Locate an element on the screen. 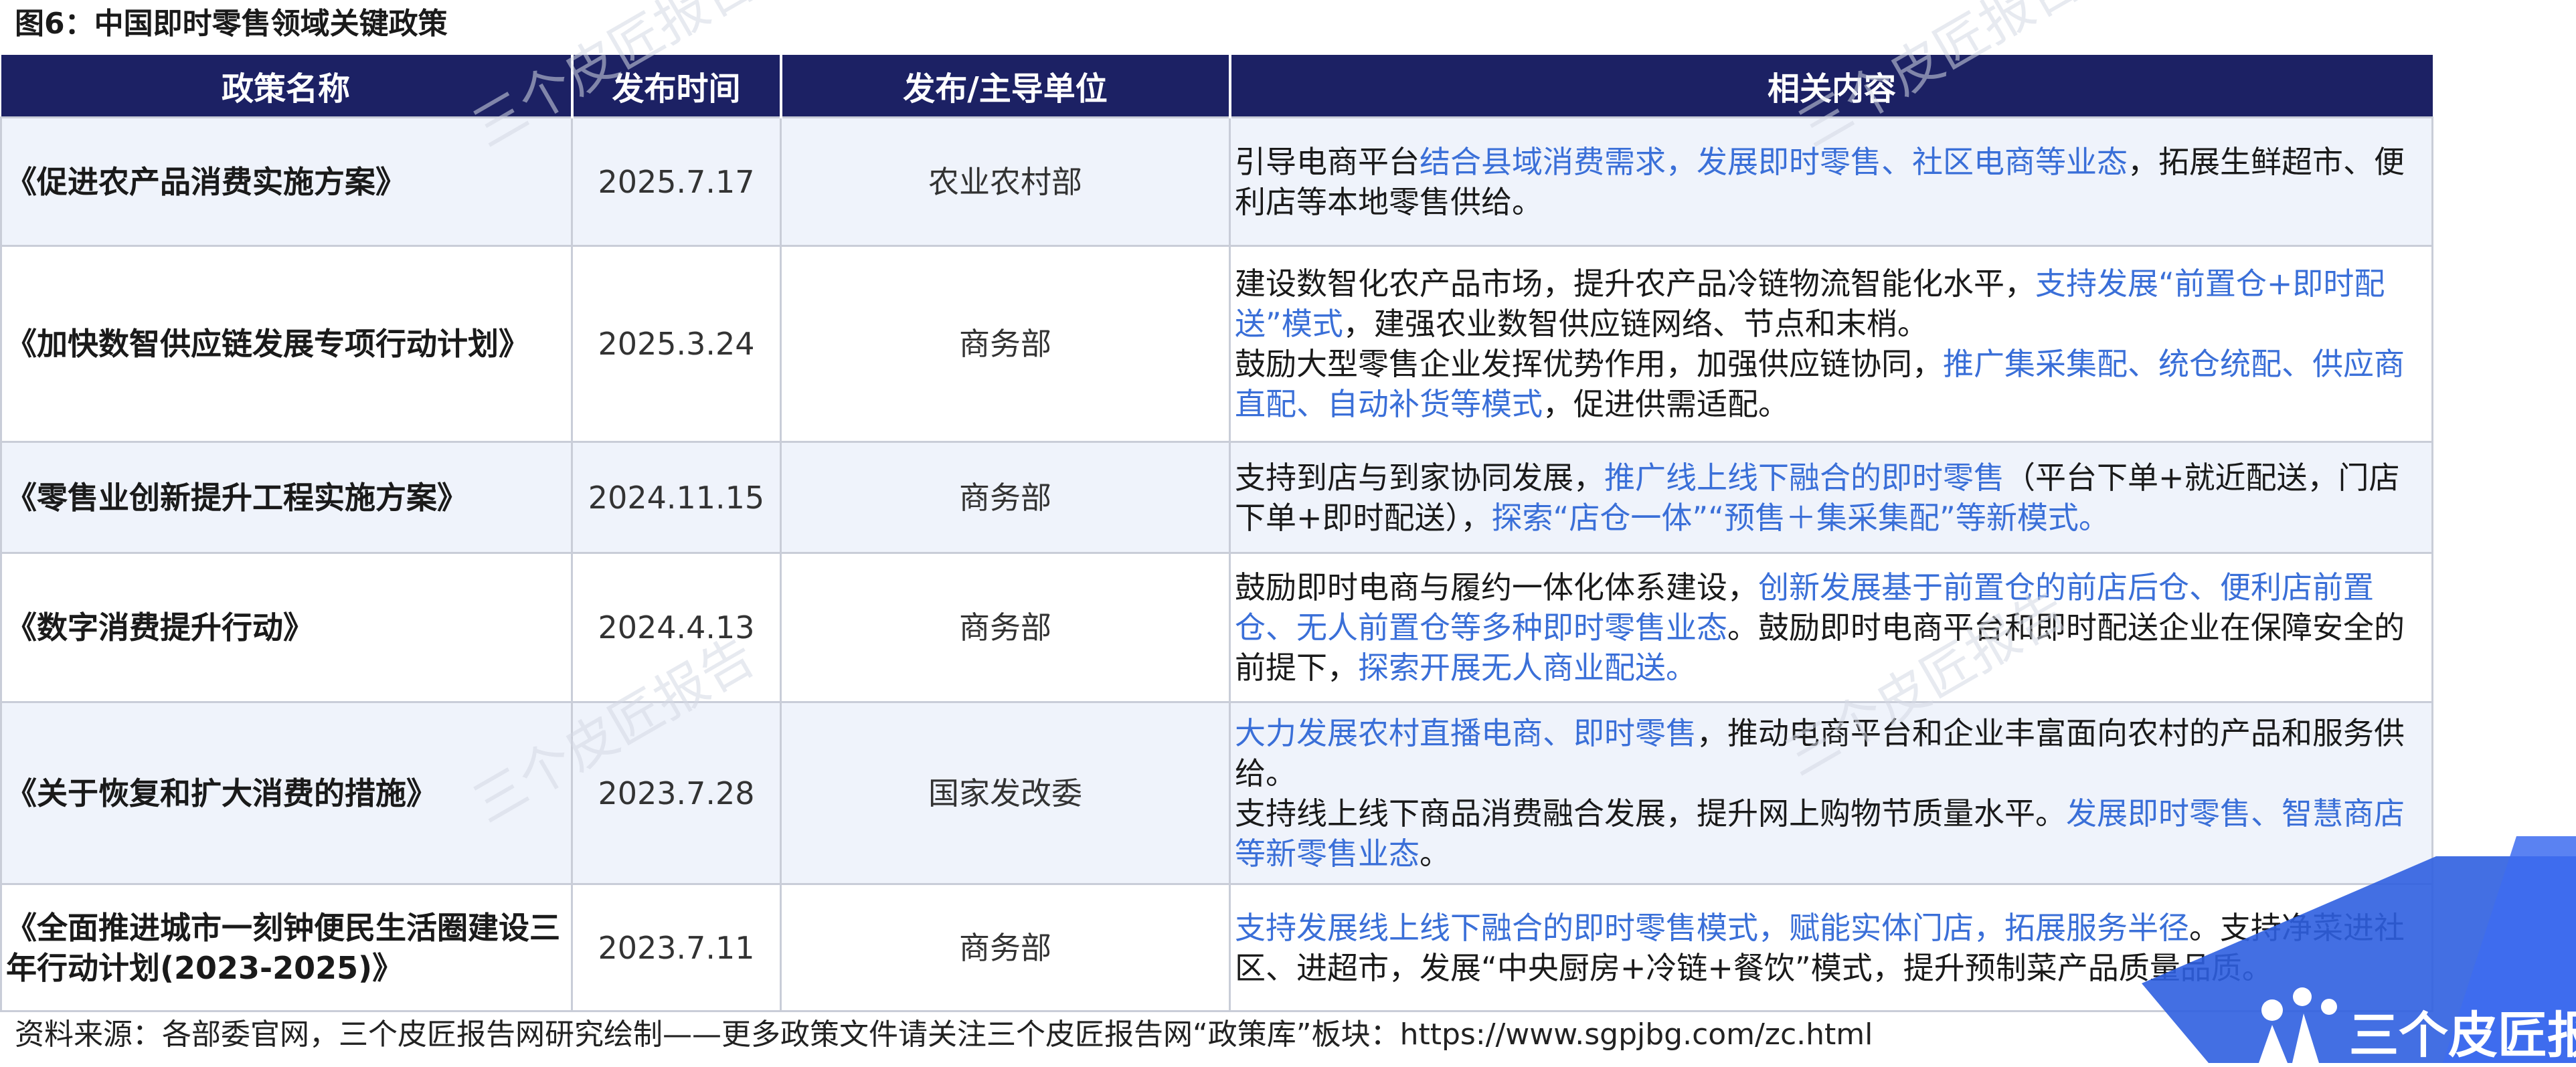 Image resolution: width=2576 pixels, height=1067 pixels. header-release-date: 发布时间 is located at coordinates (677, 86).